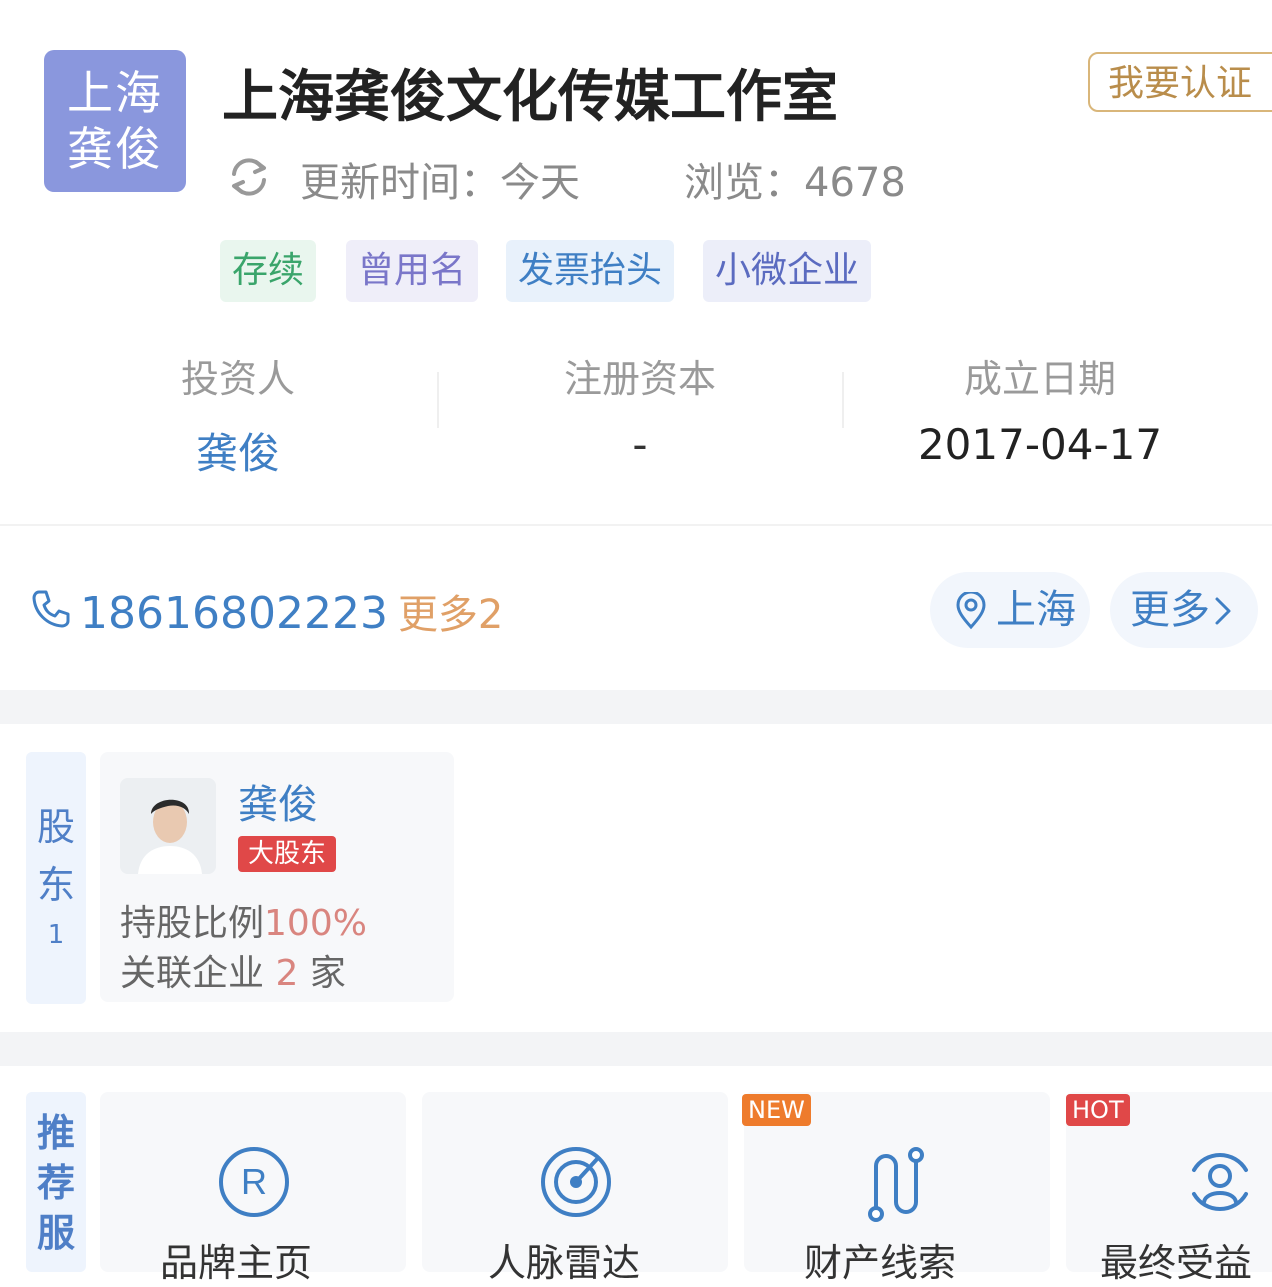  I want to click on more-phones-link: 更多2, so click(450, 615).